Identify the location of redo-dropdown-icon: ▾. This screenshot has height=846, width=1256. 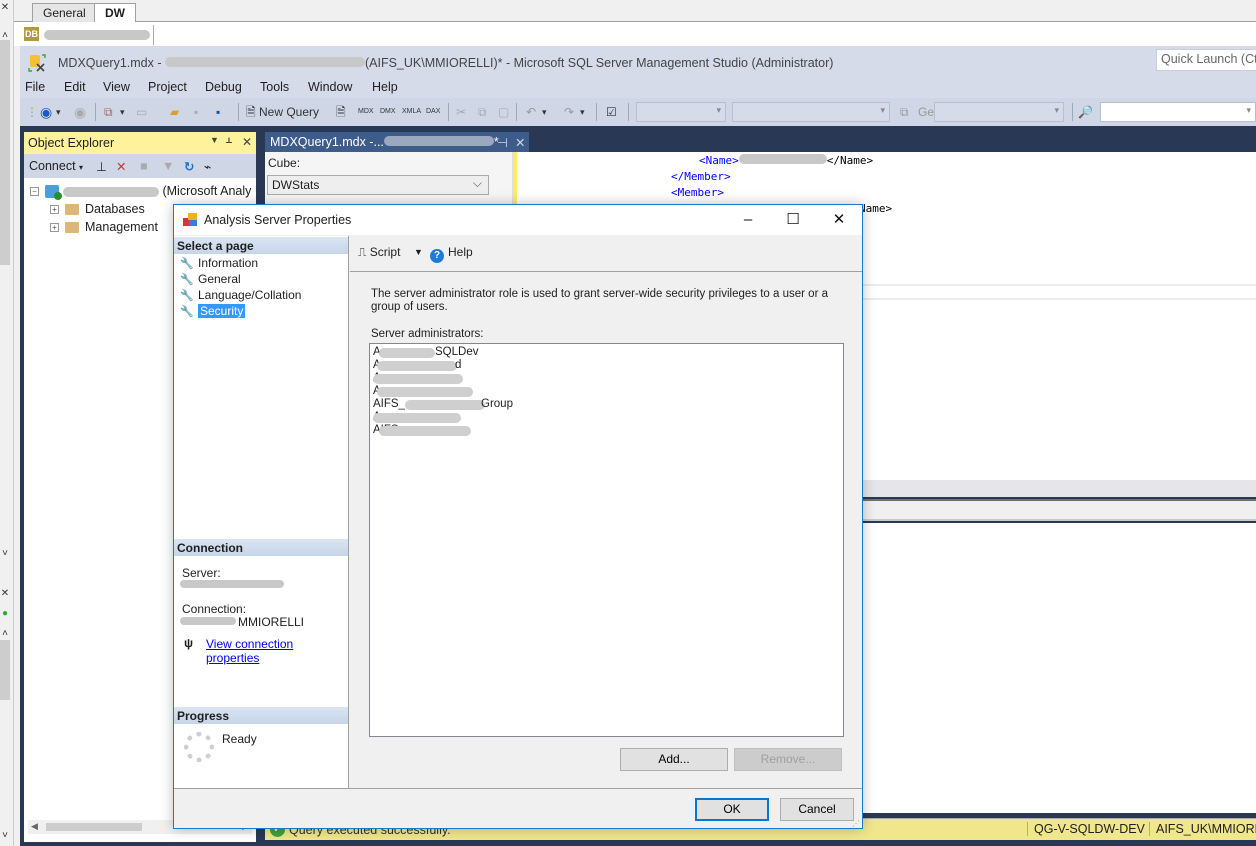
(582, 112).